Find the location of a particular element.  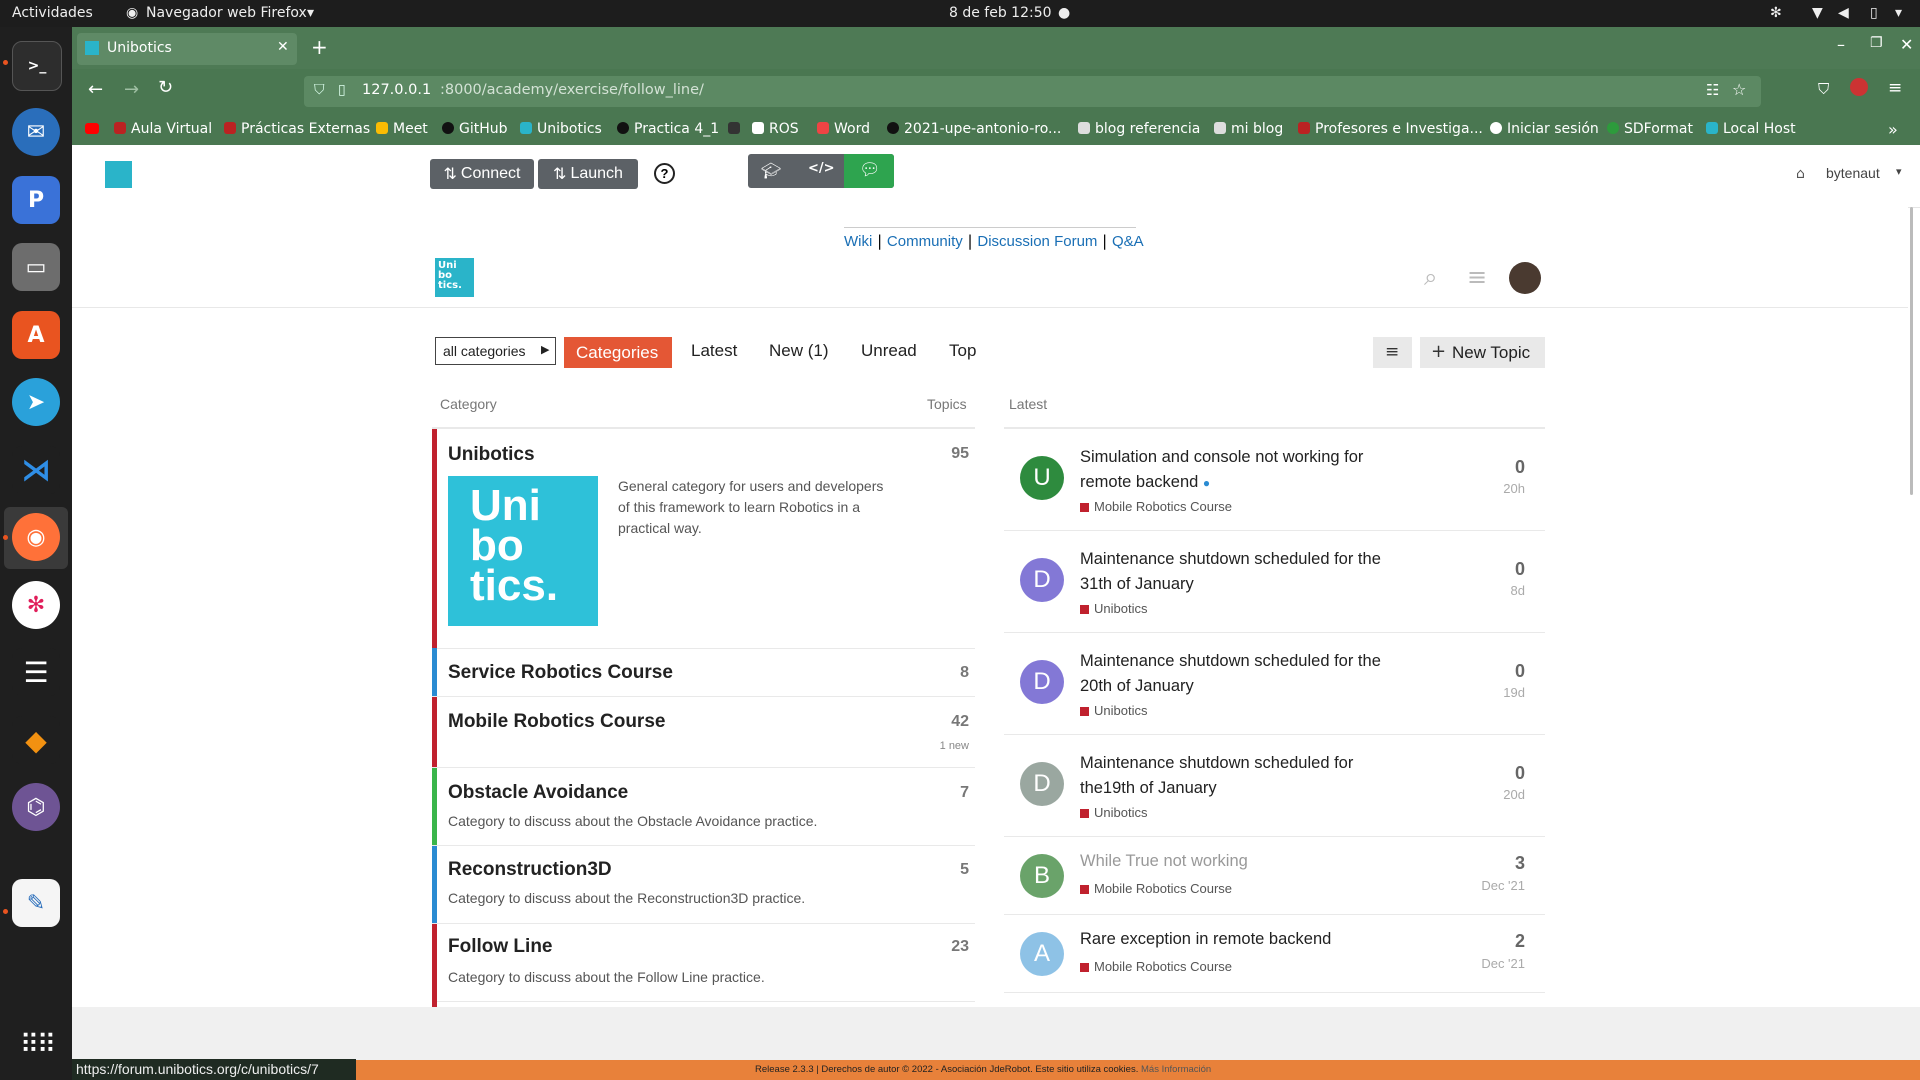

github-desktop-icon: ⌬ is located at coordinates (36, 807).